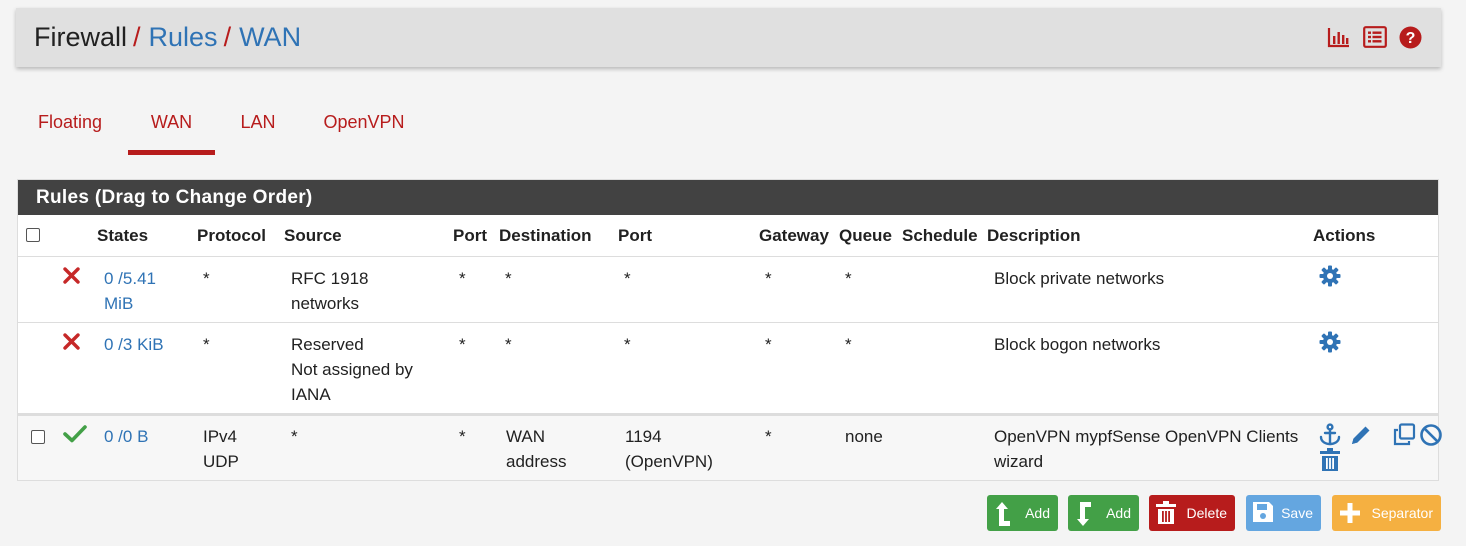  What do you see at coordinates (221, 449) in the screenshot?
I see `protocol-value: IPv4 UDP` at bounding box center [221, 449].